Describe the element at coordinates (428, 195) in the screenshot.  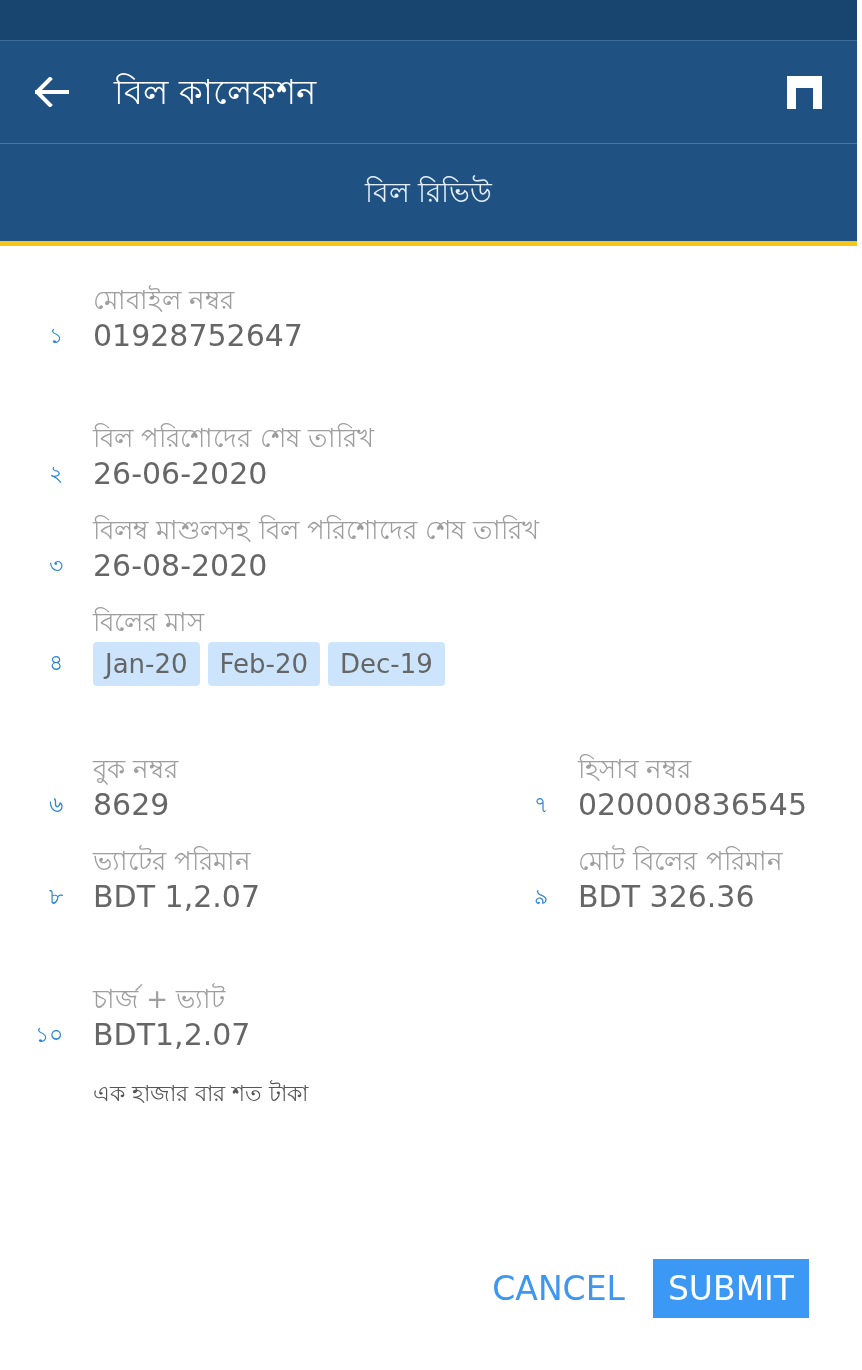
I see `tab: বিল রিভিউ` at that location.